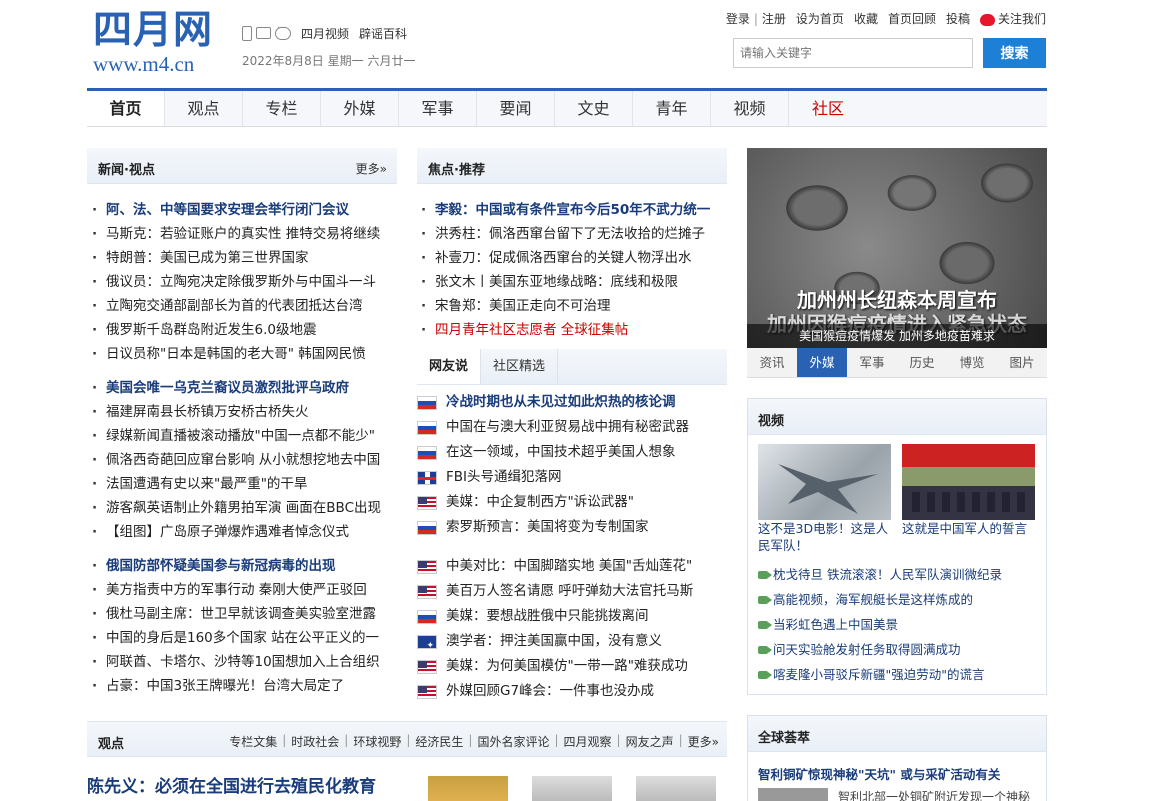 This screenshot has width=1166, height=801. What do you see at coordinates (438, 108) in the screenshot?
I see `nav-military: 军事` at bounding box center [438, 108].